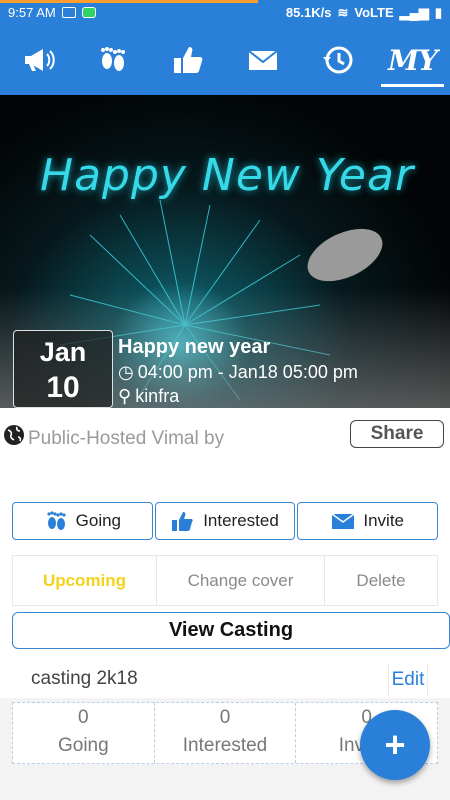  I want to click on event-month: Jan, so click(63, 352).